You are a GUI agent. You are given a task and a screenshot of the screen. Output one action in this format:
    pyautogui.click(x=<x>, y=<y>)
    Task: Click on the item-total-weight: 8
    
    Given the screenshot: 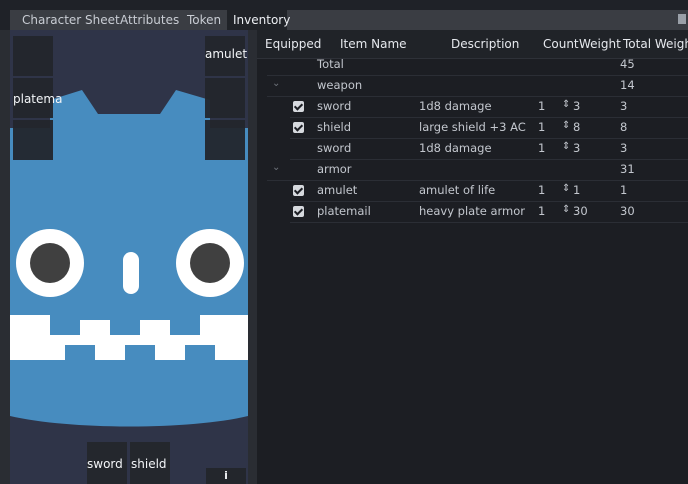 What is the action you would take?
    pyautogui.click(x=624, y=127)
    